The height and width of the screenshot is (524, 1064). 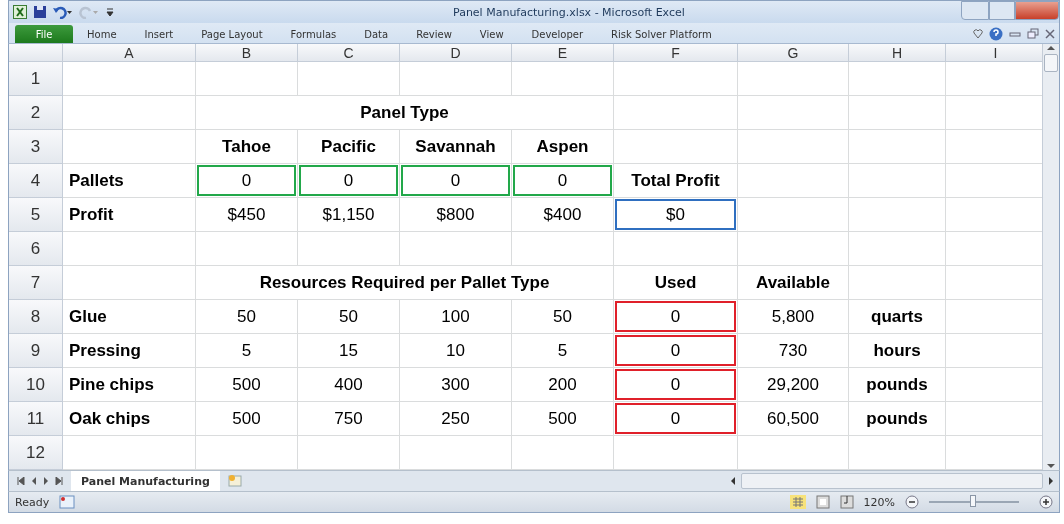 I want to click on table-cell: Aspen, so click(x=563, y=147).